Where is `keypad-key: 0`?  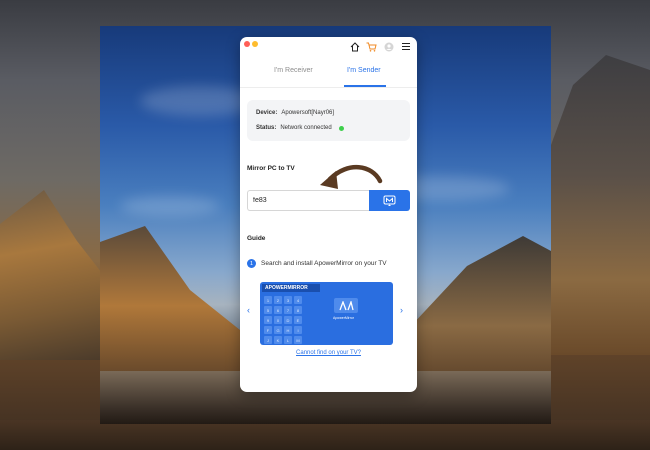 keypad-key: 0 is located at coordinates (278, 320).